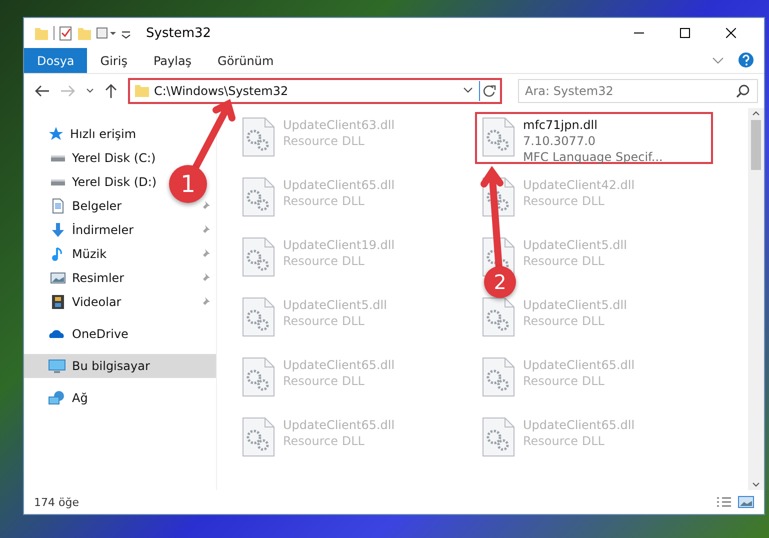 Image resolution: width=769 pixels, height=538 pixels. What do you see at coordinates (221, 91) in the screenshot?
I see `address-path: C:\Windows\System32` at bounding box center [221, 91].